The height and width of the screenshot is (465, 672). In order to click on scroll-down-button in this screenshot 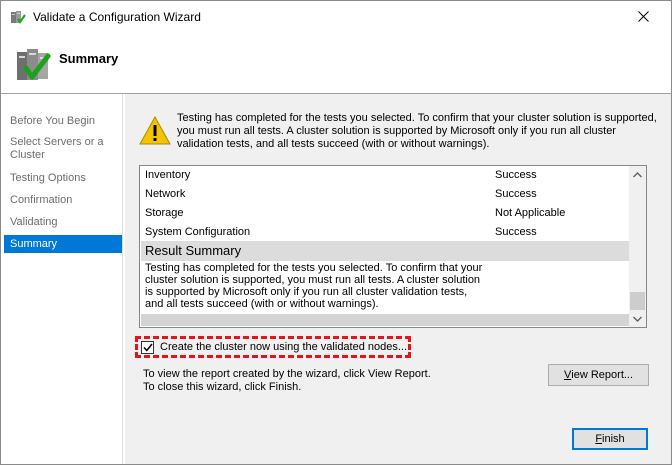, I will do `click(637, 318)`.